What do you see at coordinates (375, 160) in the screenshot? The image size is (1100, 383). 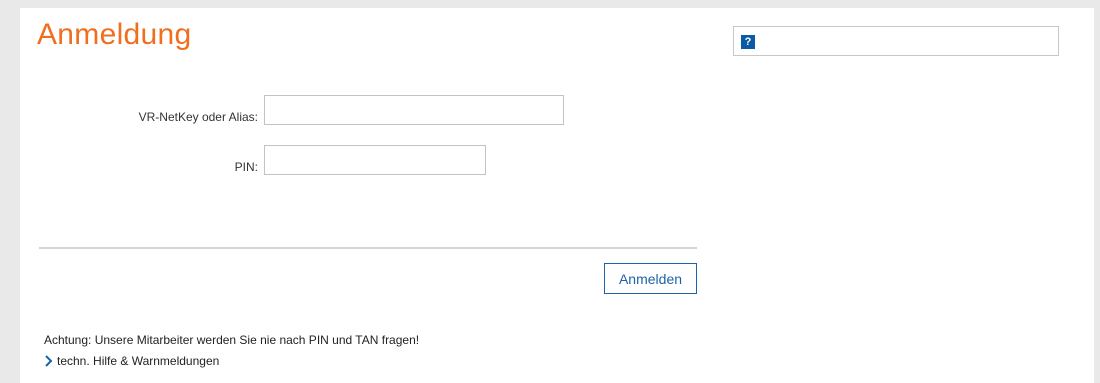 I see `pin-input` at bounding box center [375, 160].